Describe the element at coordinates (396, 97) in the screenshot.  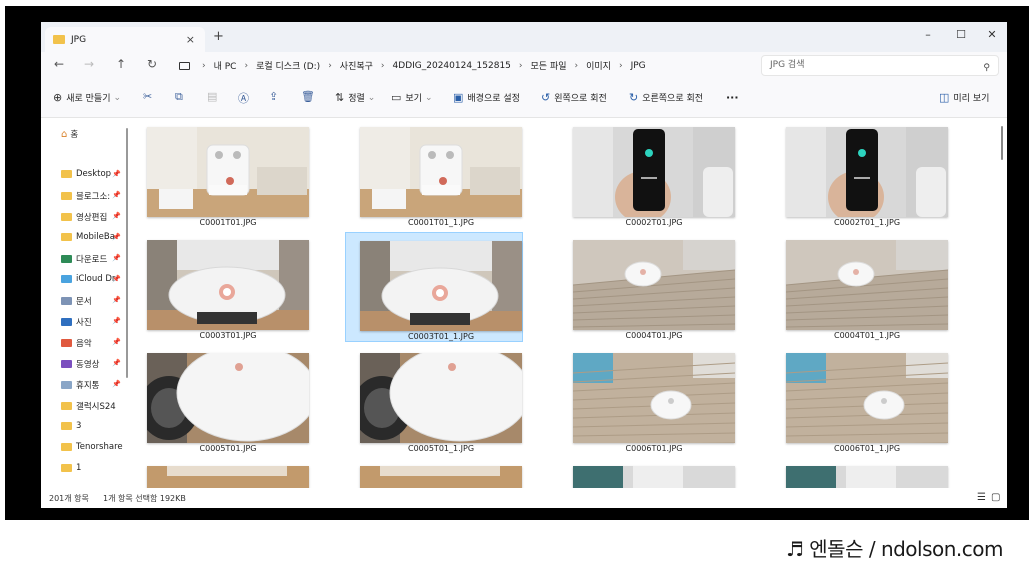
I see `view-icon: ▭` at that location.